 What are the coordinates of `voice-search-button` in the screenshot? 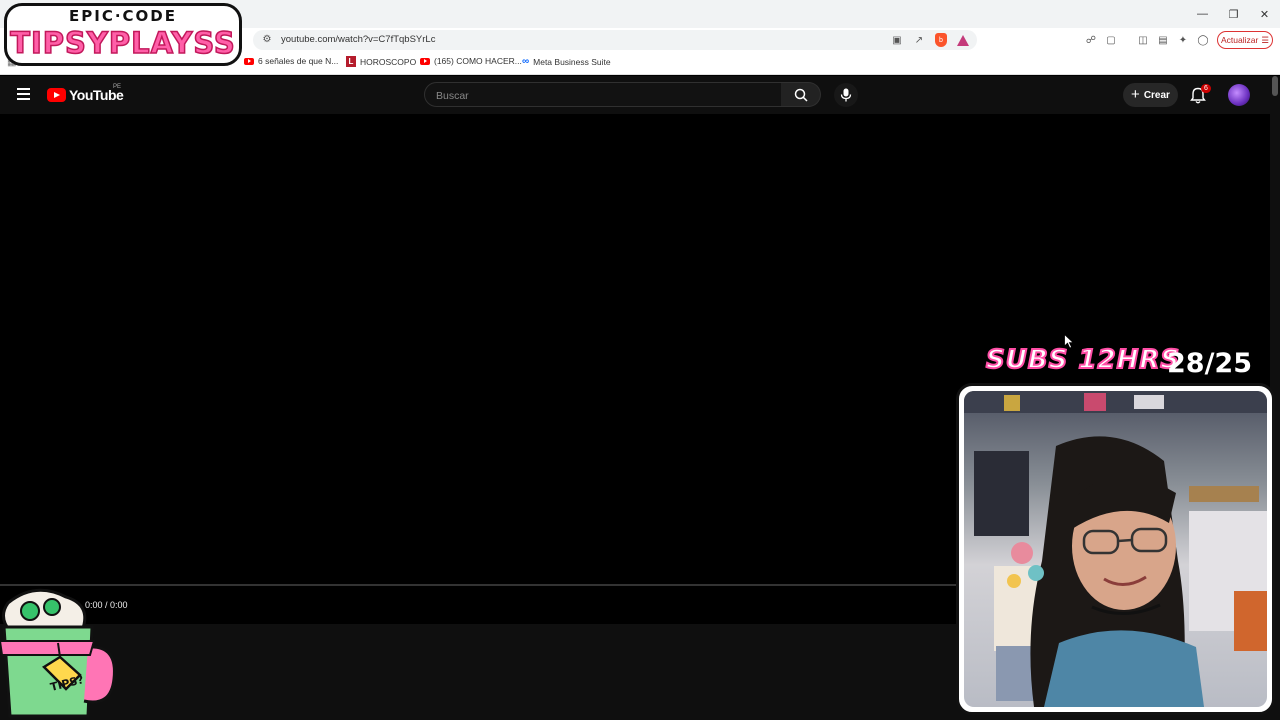 It's located at (846, 95).